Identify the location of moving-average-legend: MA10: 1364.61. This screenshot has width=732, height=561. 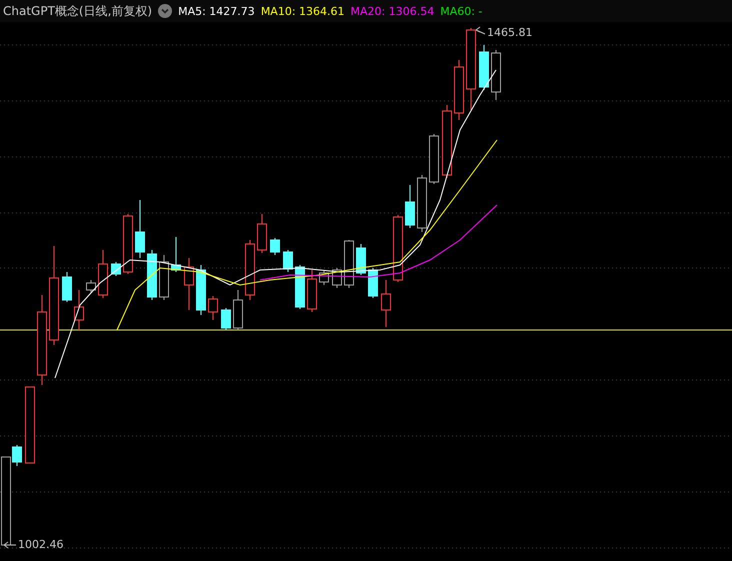
(302, 11).